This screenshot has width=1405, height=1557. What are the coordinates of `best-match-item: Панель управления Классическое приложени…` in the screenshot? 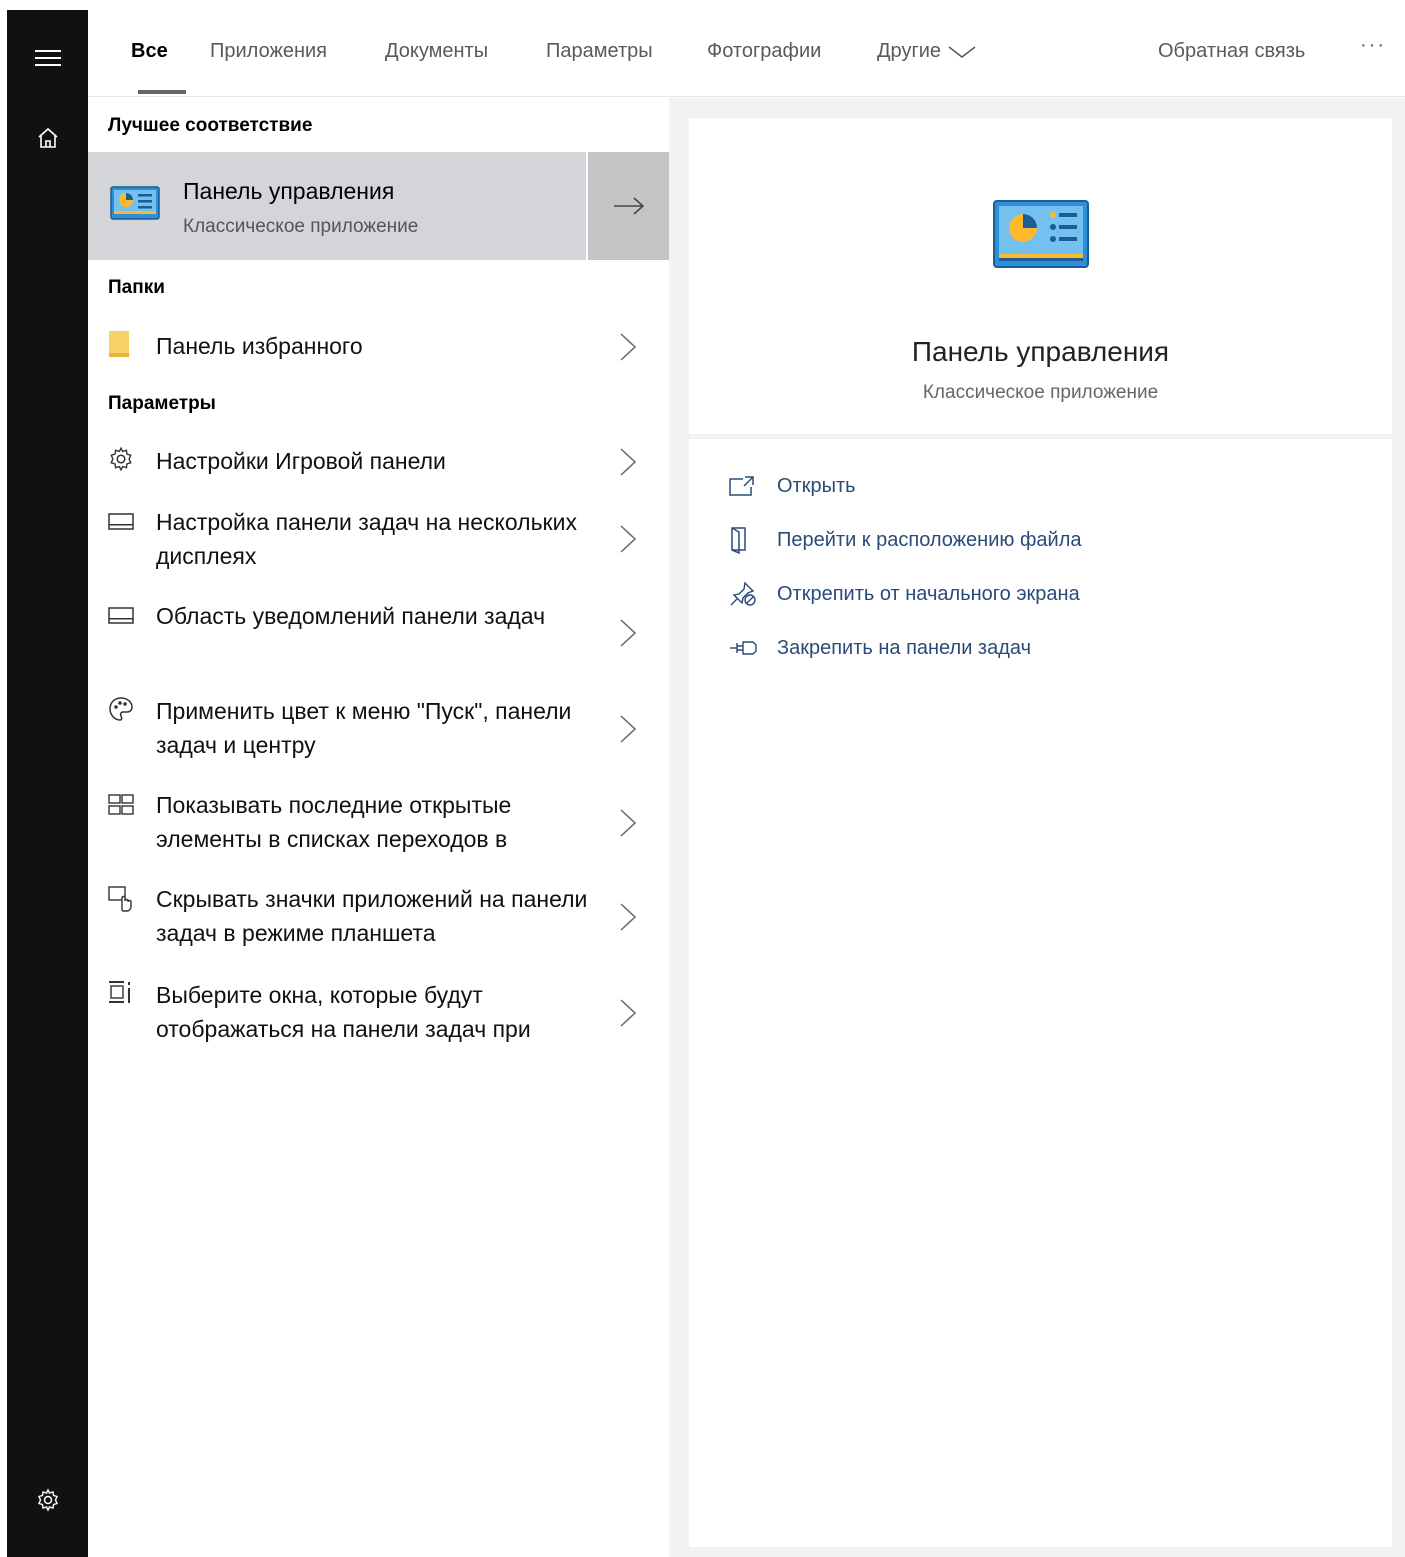 It's located at (337, 206).